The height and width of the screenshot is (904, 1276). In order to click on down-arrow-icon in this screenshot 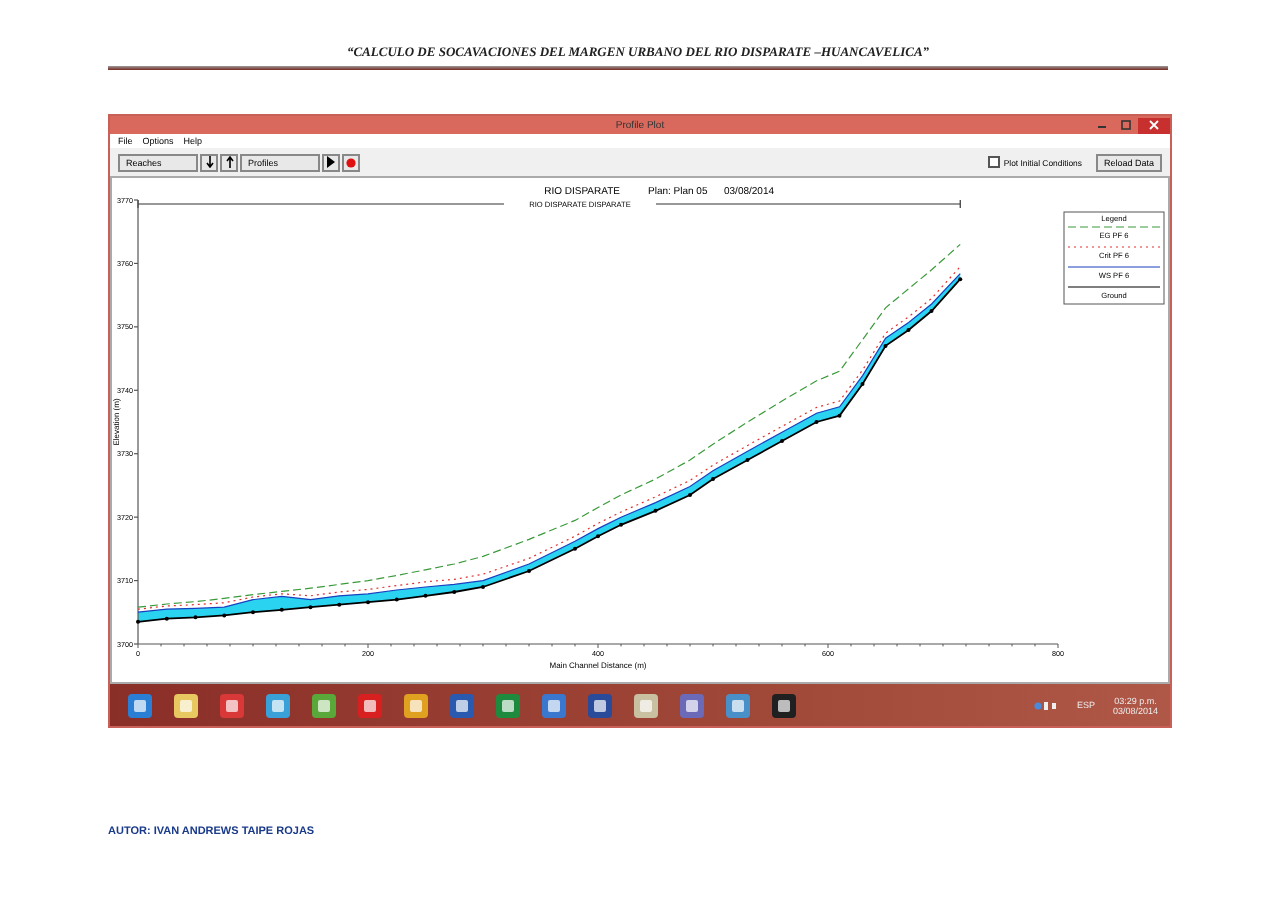, I will do `click(209, 162)`.